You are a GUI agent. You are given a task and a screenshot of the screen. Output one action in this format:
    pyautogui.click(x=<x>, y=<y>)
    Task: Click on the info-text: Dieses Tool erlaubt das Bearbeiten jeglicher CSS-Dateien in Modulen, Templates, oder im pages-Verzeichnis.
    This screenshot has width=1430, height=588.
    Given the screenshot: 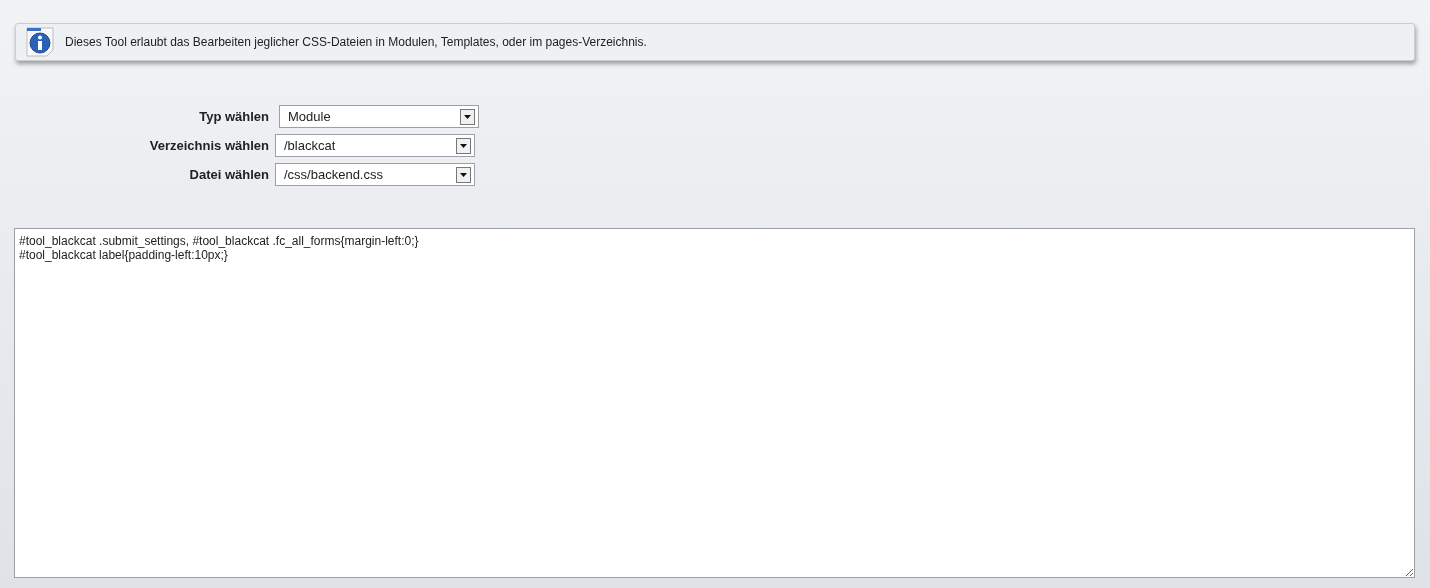 What is the action you would take?
    pyautogui.click(x=356, y=42)
    